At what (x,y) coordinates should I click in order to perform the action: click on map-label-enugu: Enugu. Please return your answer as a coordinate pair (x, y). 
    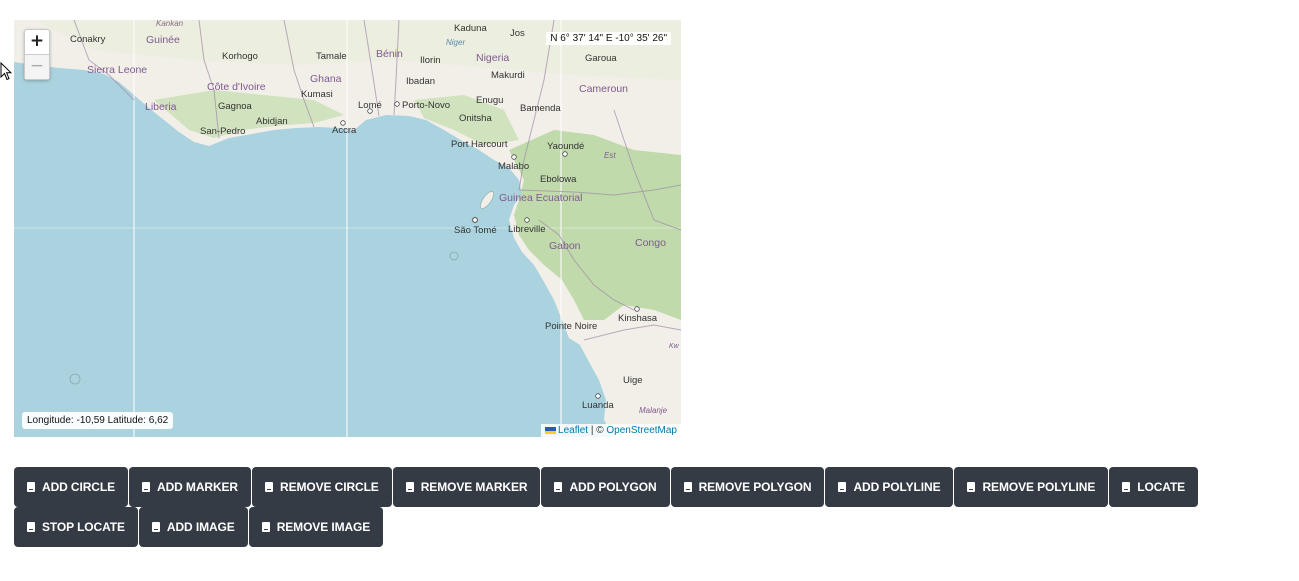
    Looking at the image, I should click on (489, 100).